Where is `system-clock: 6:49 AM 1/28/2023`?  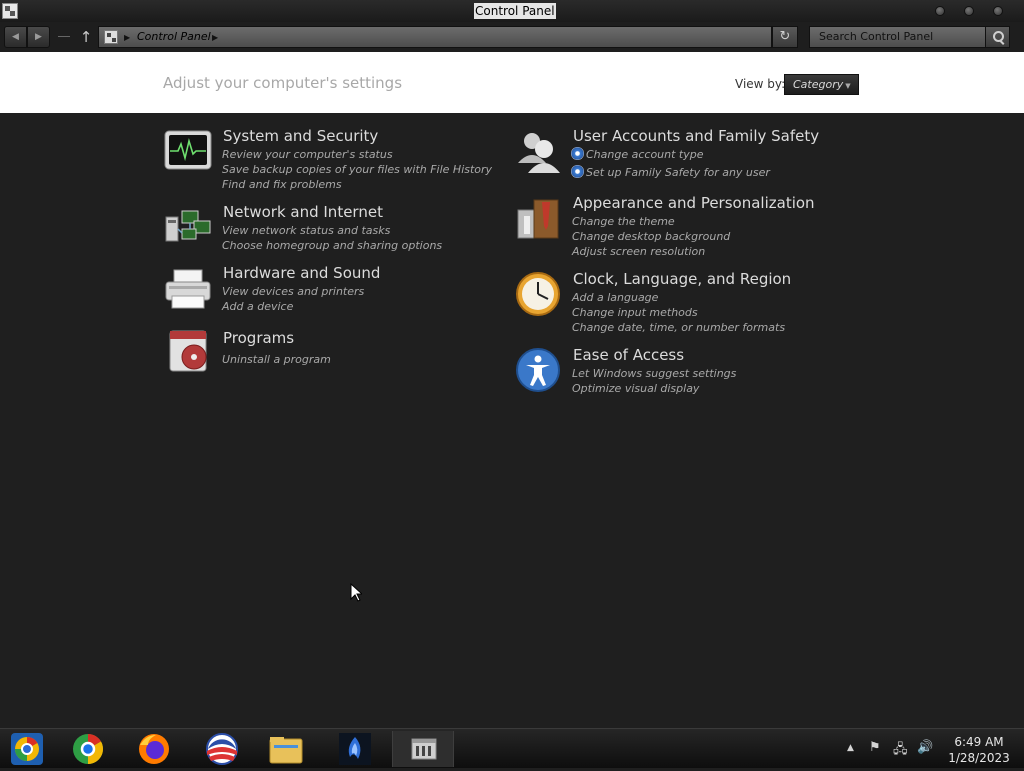 system-clock: 6:49 AM 1/28/2023 is located at coordinates (979, 750).